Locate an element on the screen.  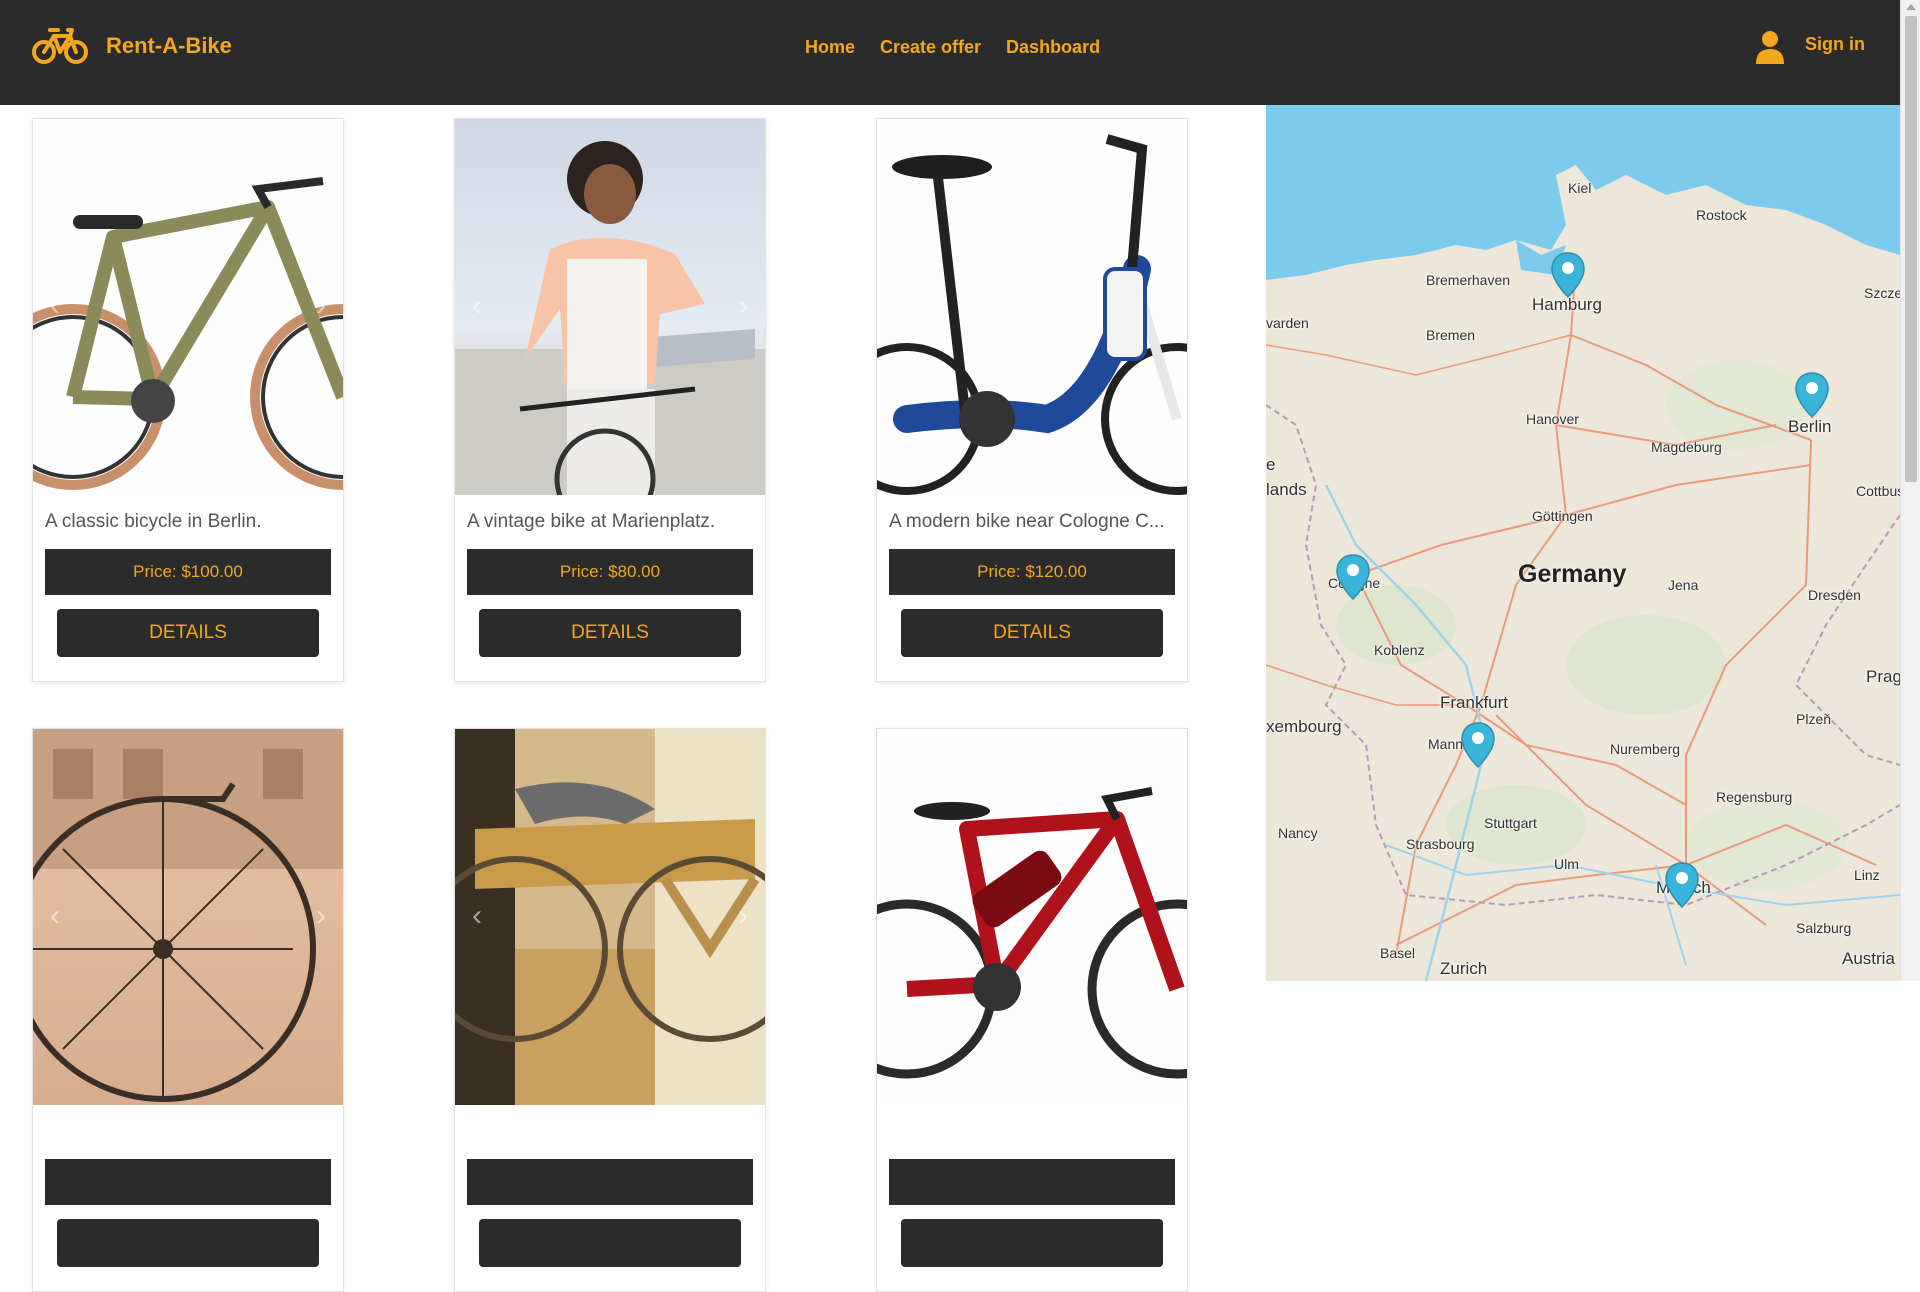
map-label-basel: Basel is located at coordinates (1398, 953).